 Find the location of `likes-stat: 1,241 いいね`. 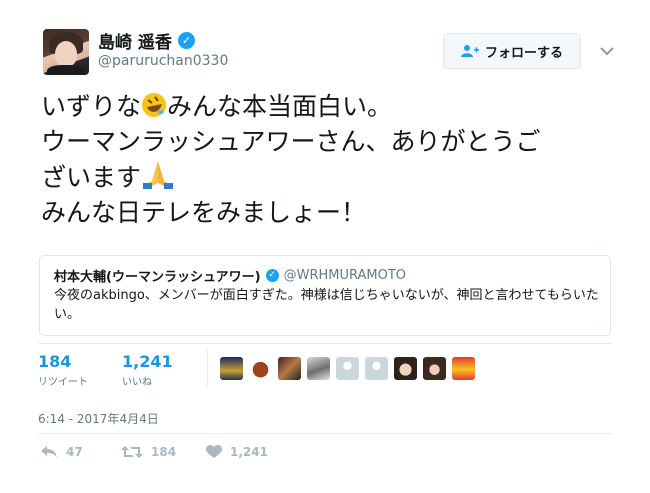

likes-stat: 1,241 いいね is located at coordinates (147, 370).